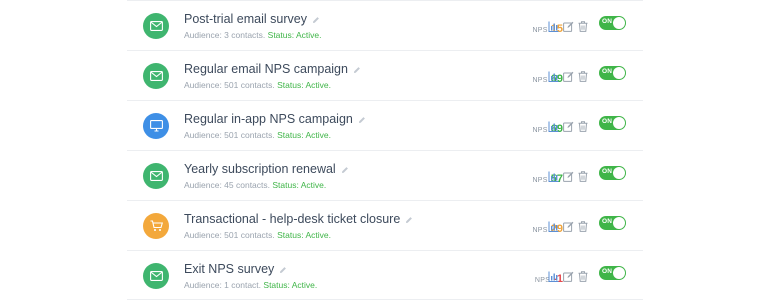 The height and width of the screenshot is (305, 768). I want to click on campaign-name: Yearly subscription renewal, so click(266, 169).